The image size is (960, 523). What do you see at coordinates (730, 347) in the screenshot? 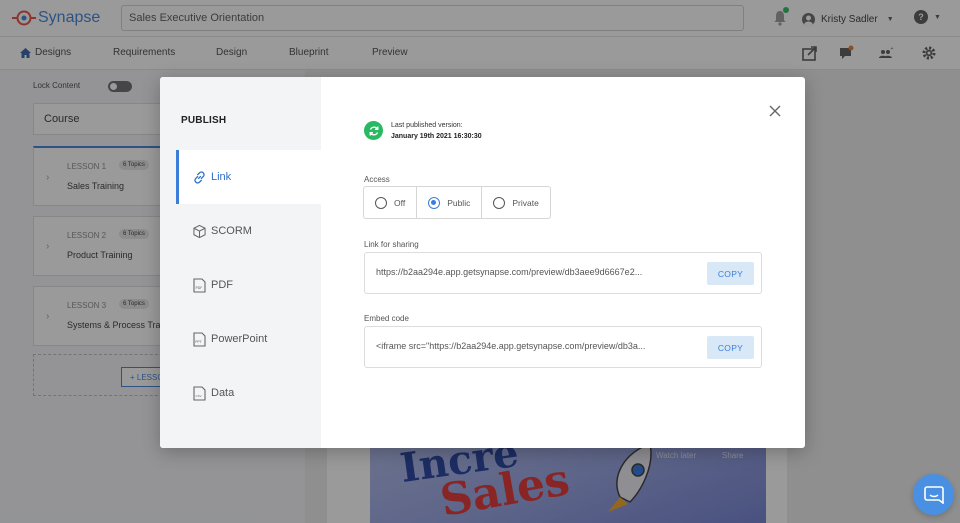
I see `copy-embed-button: COPY` at bounding box center [730, 347].